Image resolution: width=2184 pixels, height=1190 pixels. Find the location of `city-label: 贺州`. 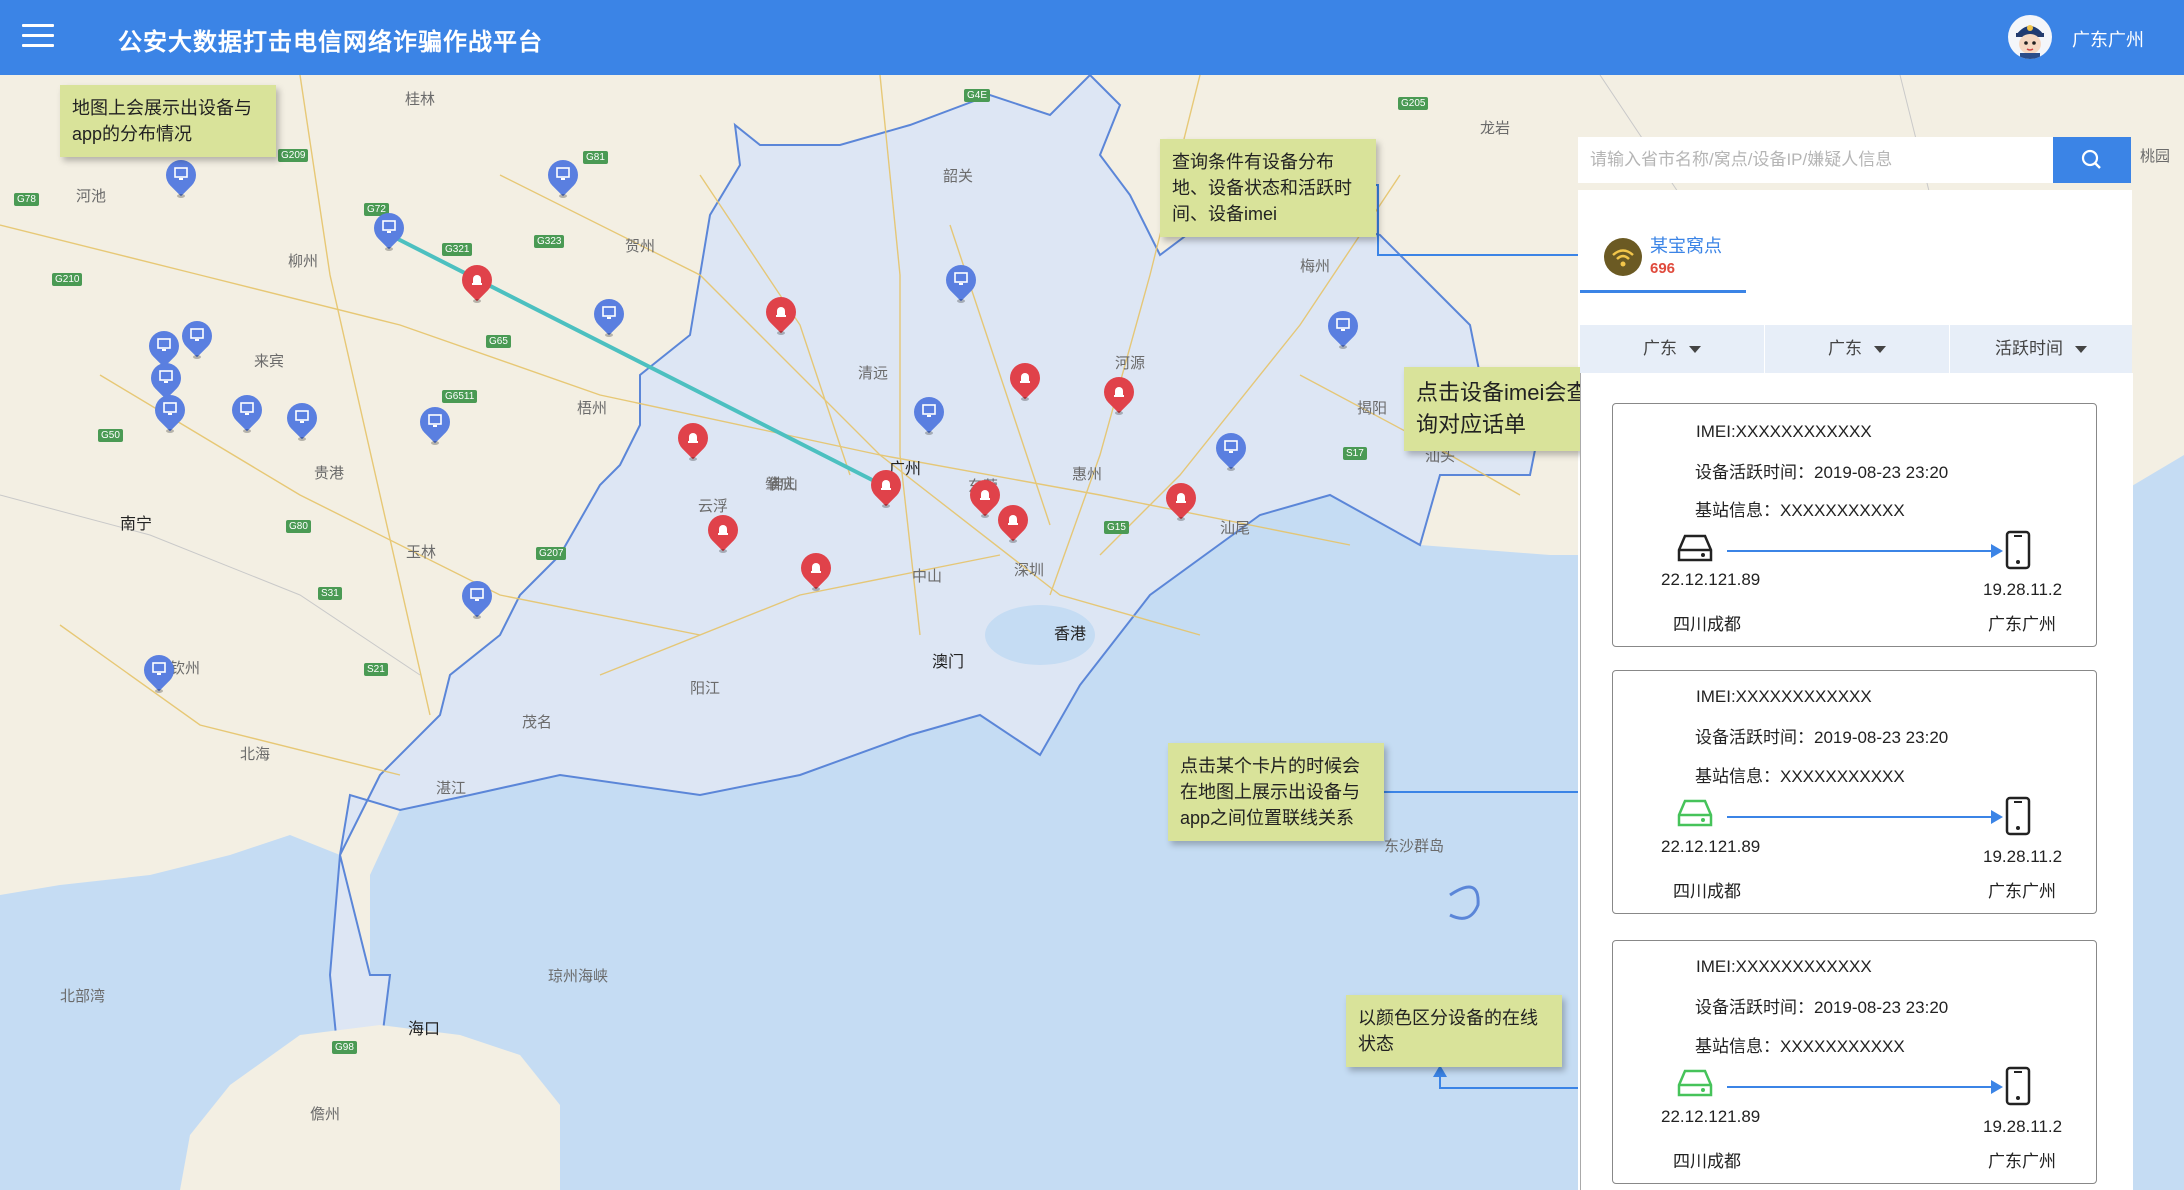

city-label: 贺州 is located at coordinates (640, 246).